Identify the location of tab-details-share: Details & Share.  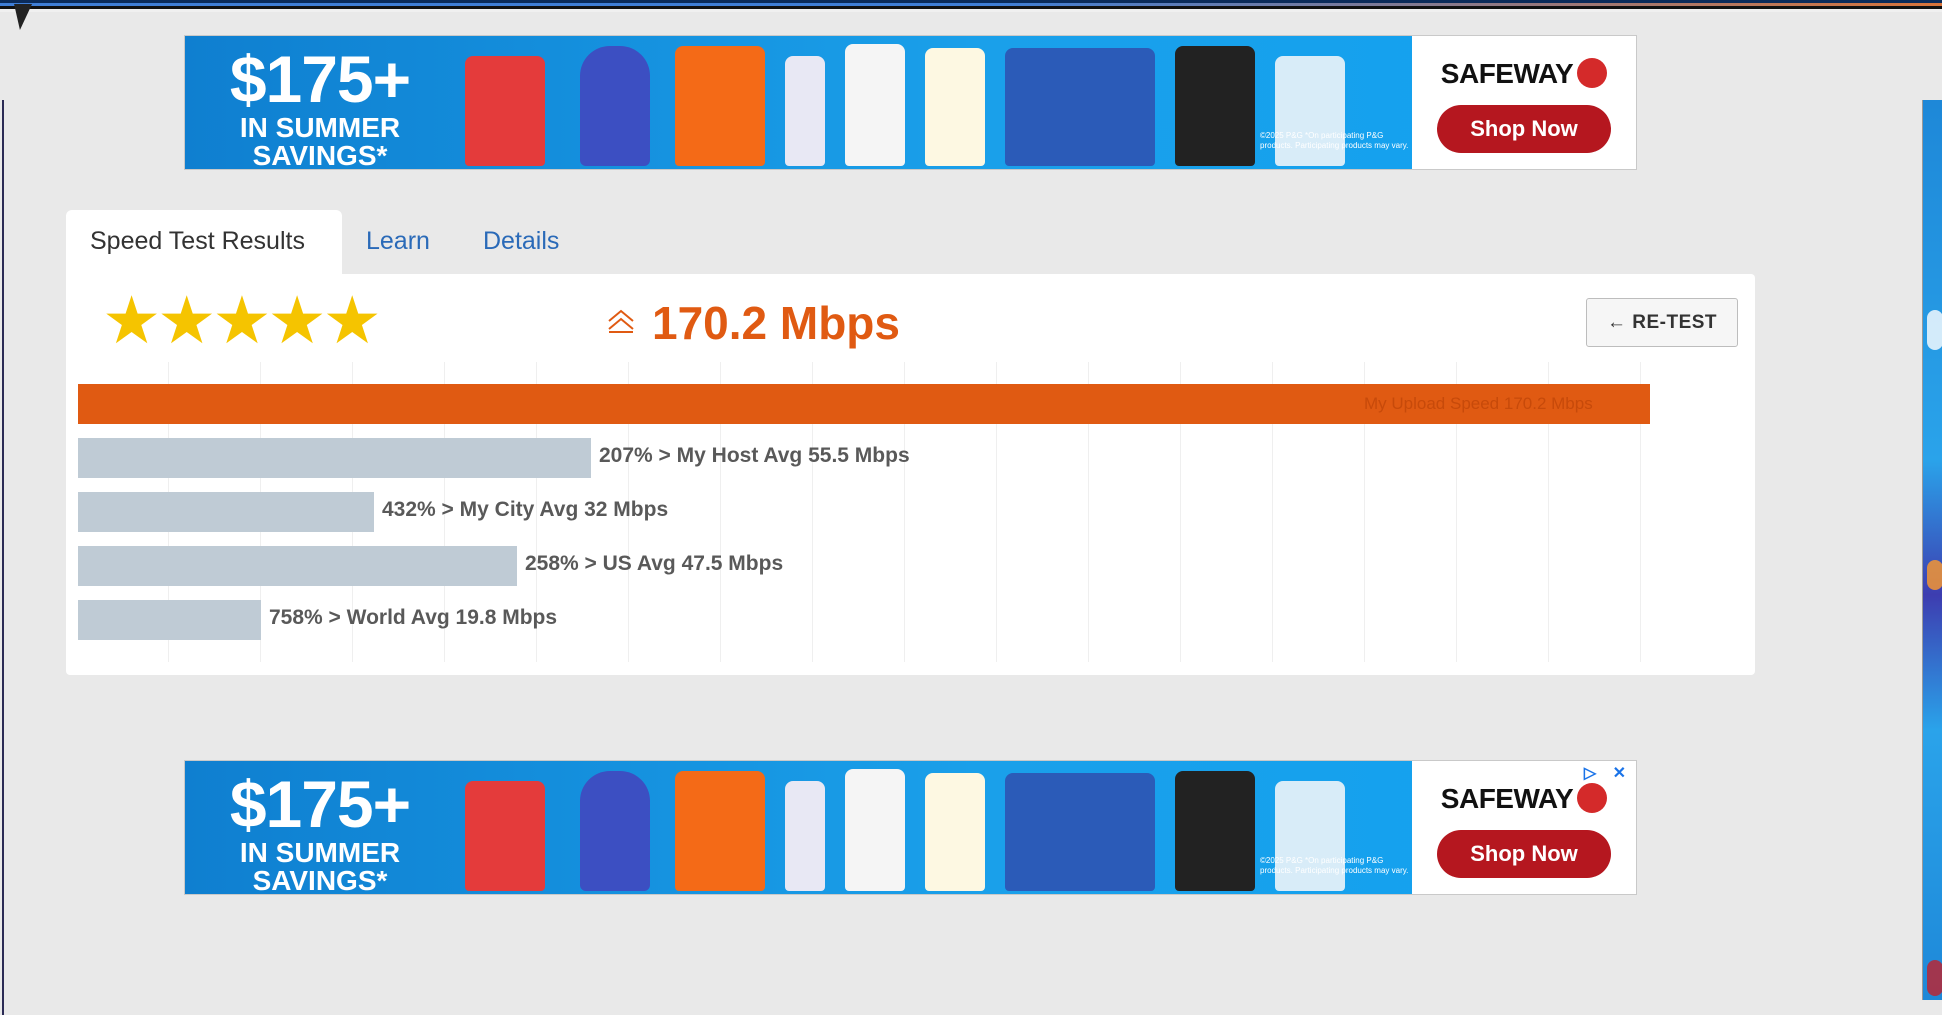
(521, 294).